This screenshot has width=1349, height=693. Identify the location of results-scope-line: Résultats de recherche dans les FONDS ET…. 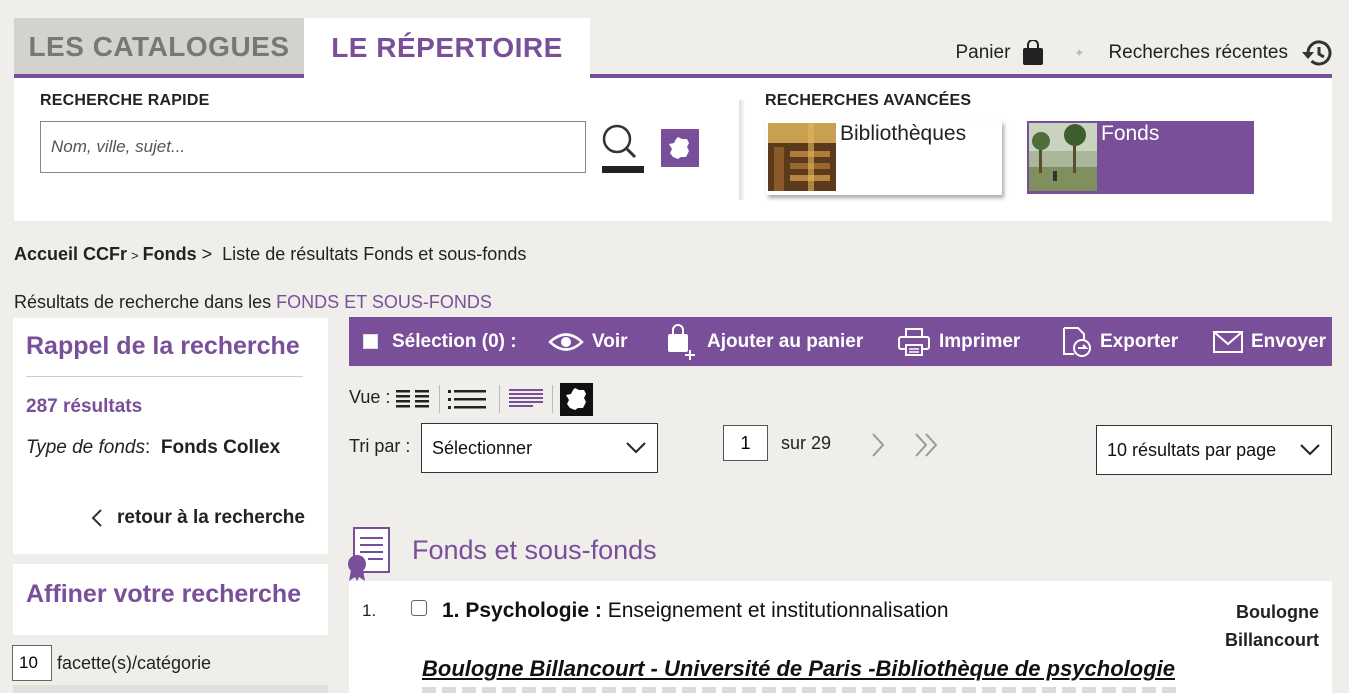
(253, 302).